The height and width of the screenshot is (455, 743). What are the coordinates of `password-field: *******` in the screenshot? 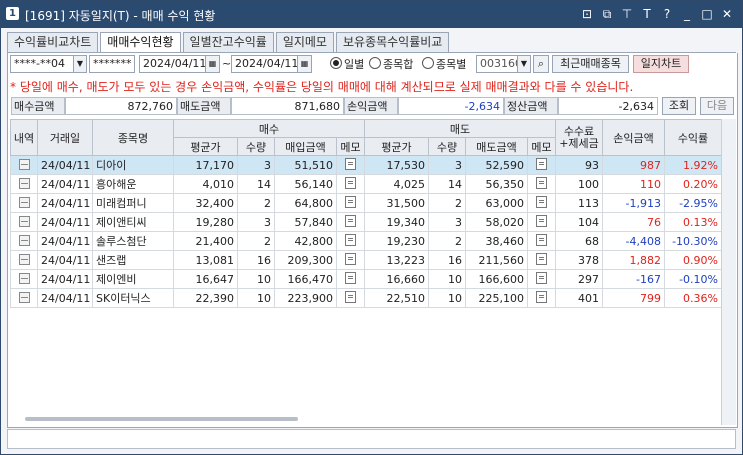 It's located at (112, 64).